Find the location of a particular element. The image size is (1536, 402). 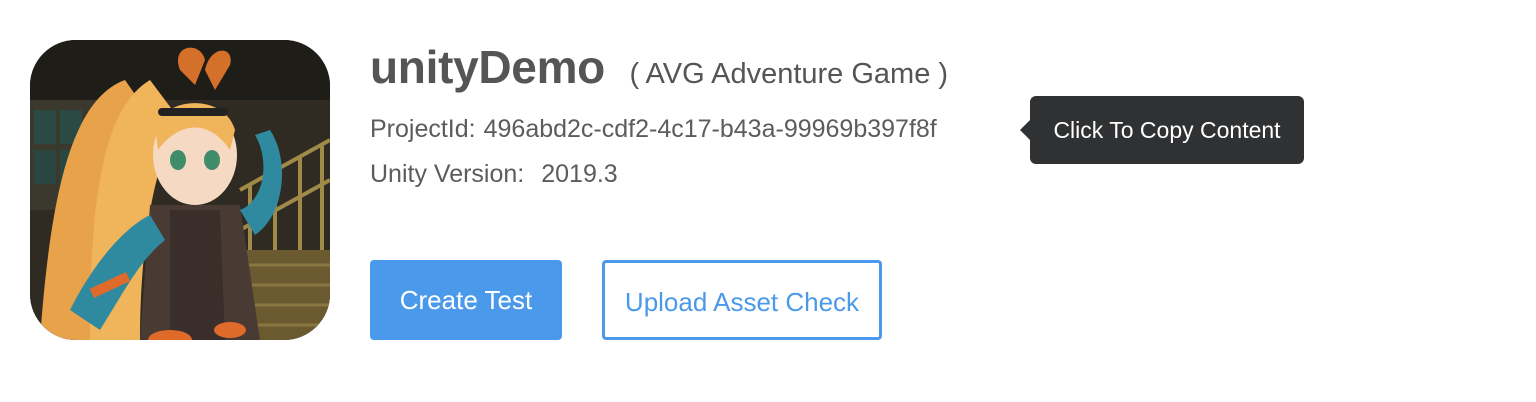

project-title: unityDemo is located at coordinates (487, 67).